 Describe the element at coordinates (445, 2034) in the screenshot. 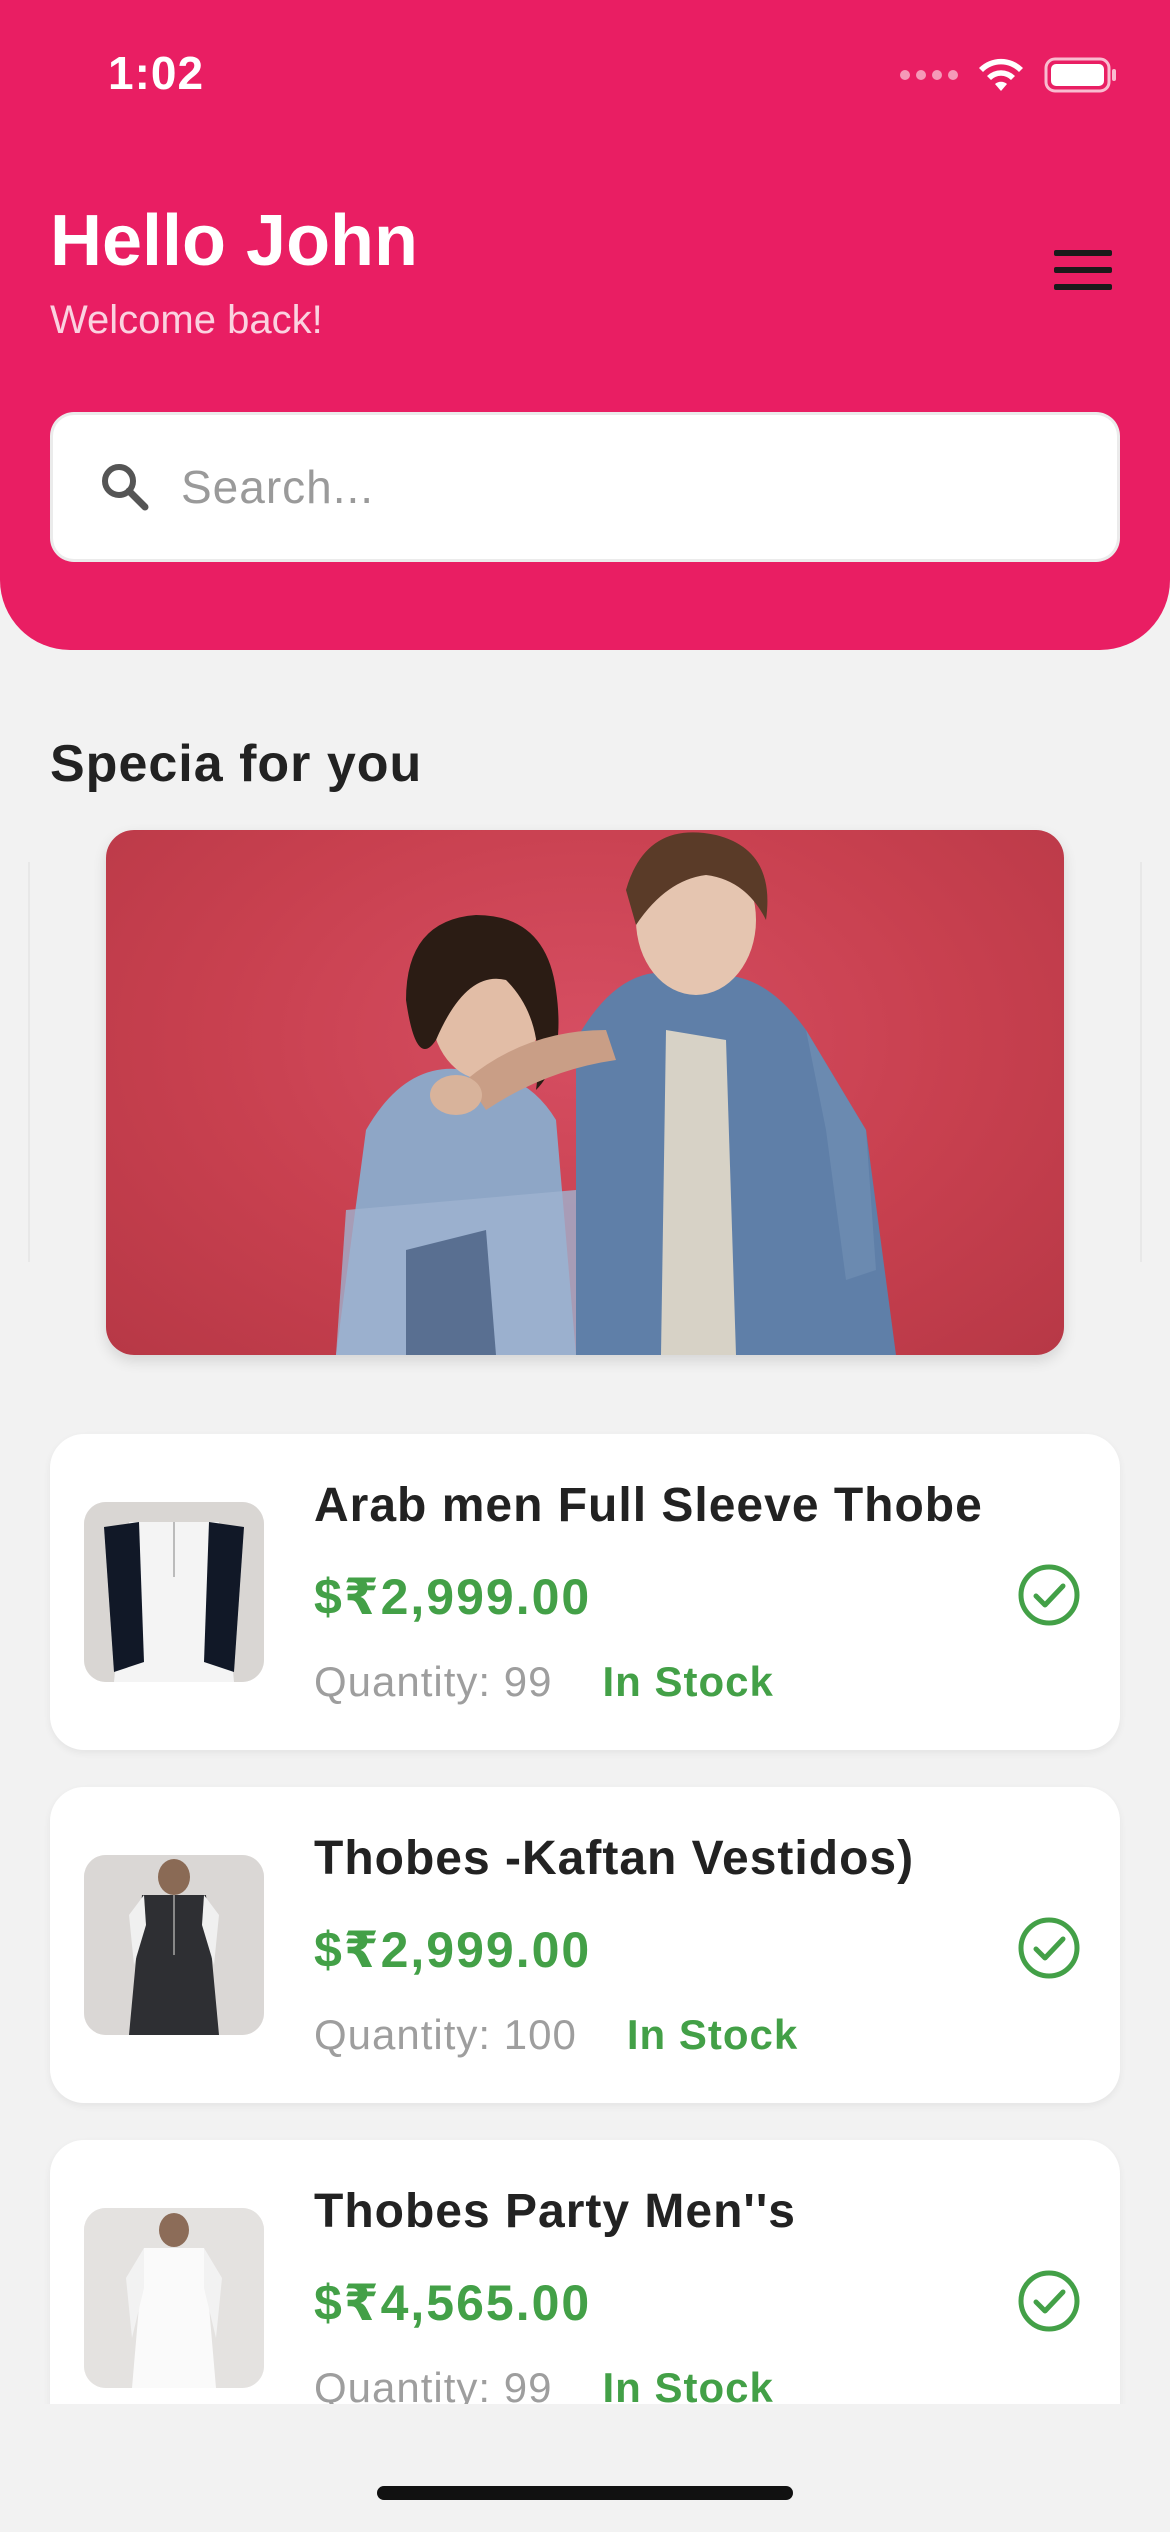

I see `product-quantity: Quantity: 100` at that location.